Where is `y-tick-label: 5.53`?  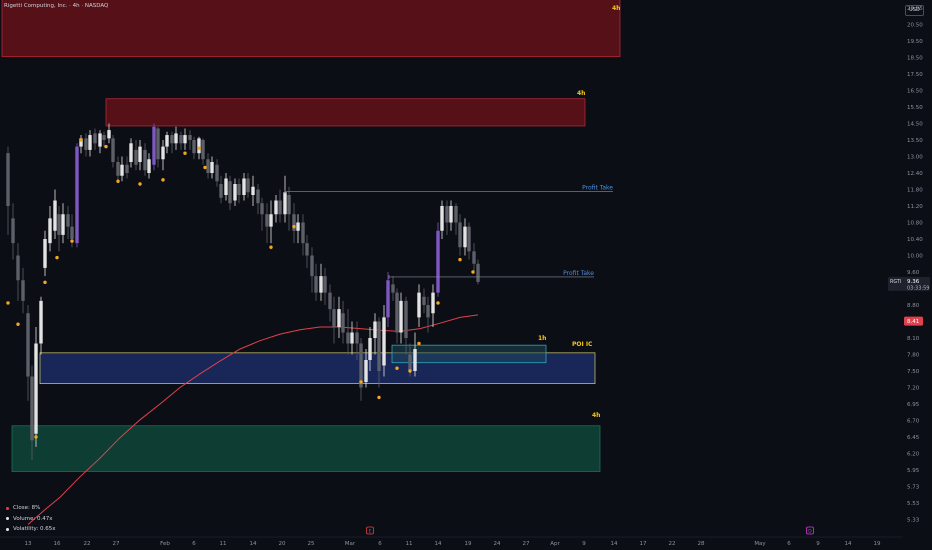
y-tick-label: 5.53 is located at coordinates (913, 504).